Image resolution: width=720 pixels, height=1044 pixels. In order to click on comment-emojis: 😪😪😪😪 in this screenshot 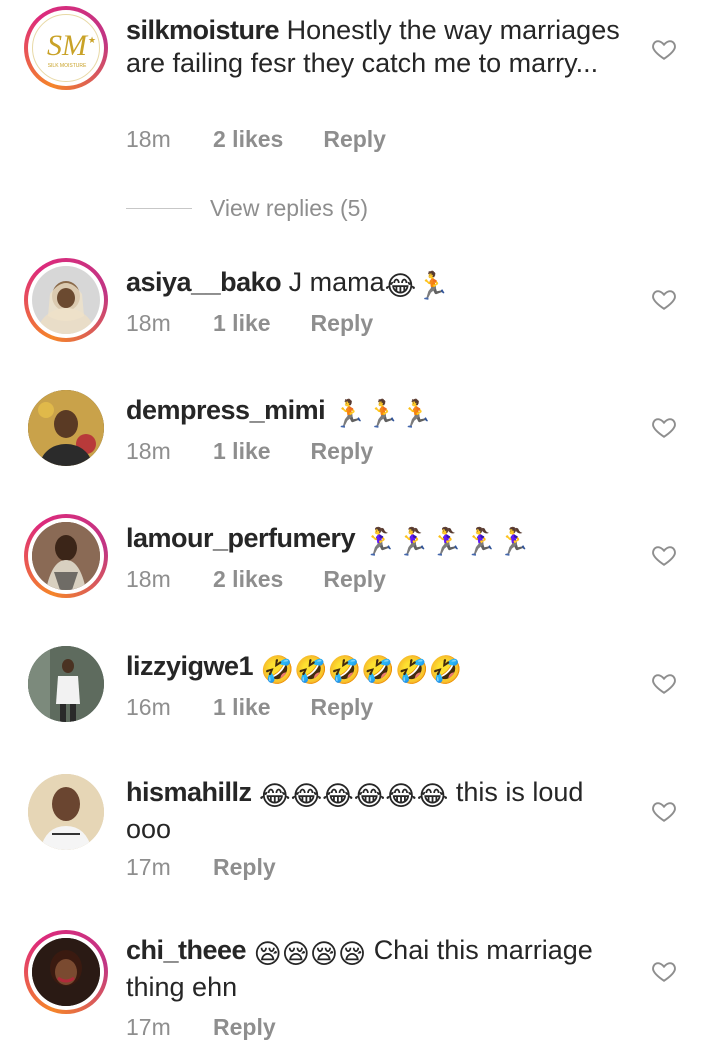, I will do `click(310, 954)`.